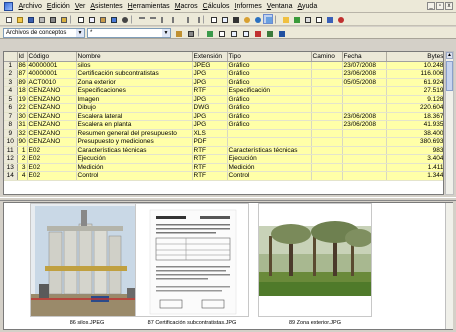  What do you see at coordinates (327, 57) in the screenshot?
I see `header-path: Camino` at bounding box center [327, 57].